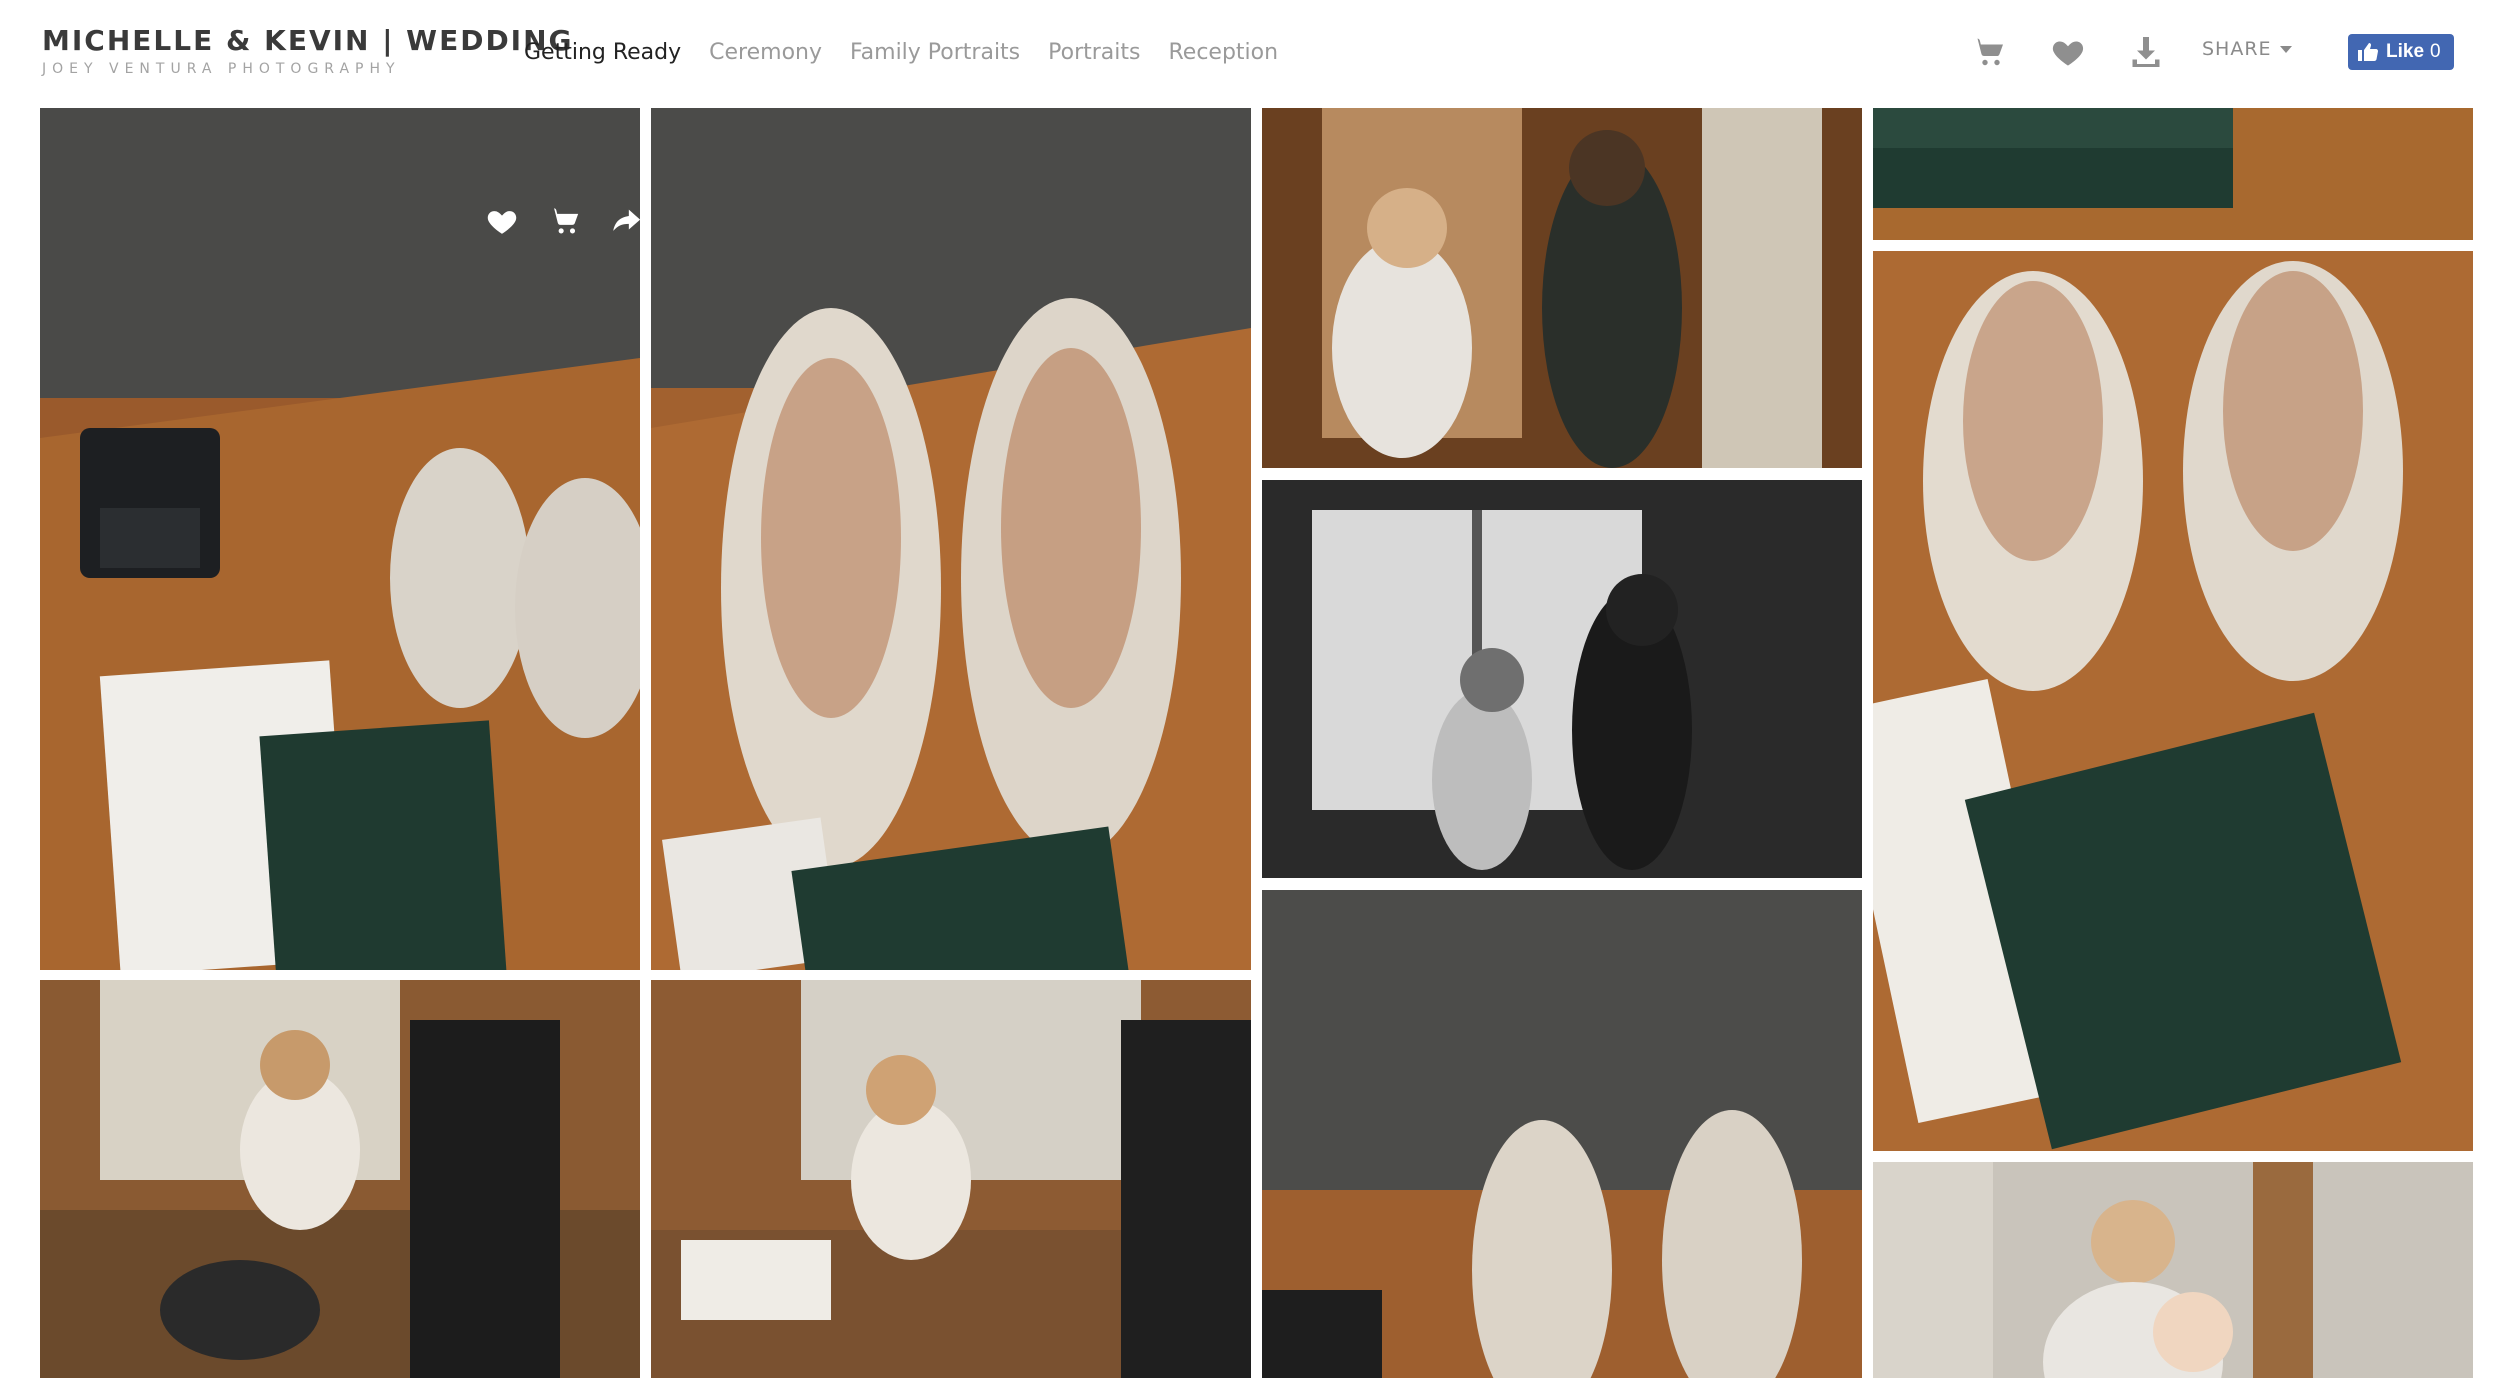 The image size is (2500, 1378). Describe the element at coordinates (1562, 288) in the screenshot. I see `photo-makeup-bride-color` at that location.